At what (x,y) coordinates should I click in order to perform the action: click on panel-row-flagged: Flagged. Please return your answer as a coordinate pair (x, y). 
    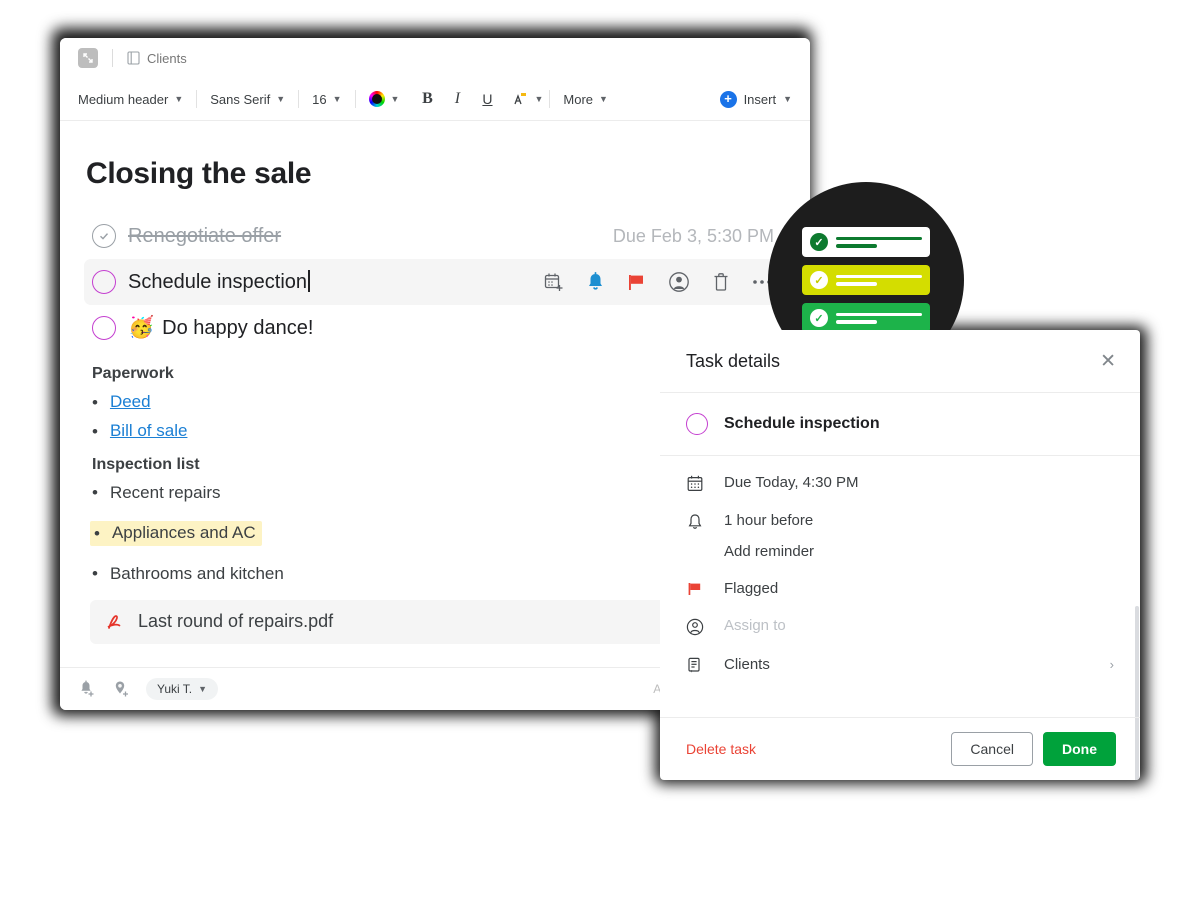
    Looking at the image, I should click on (900, 588).